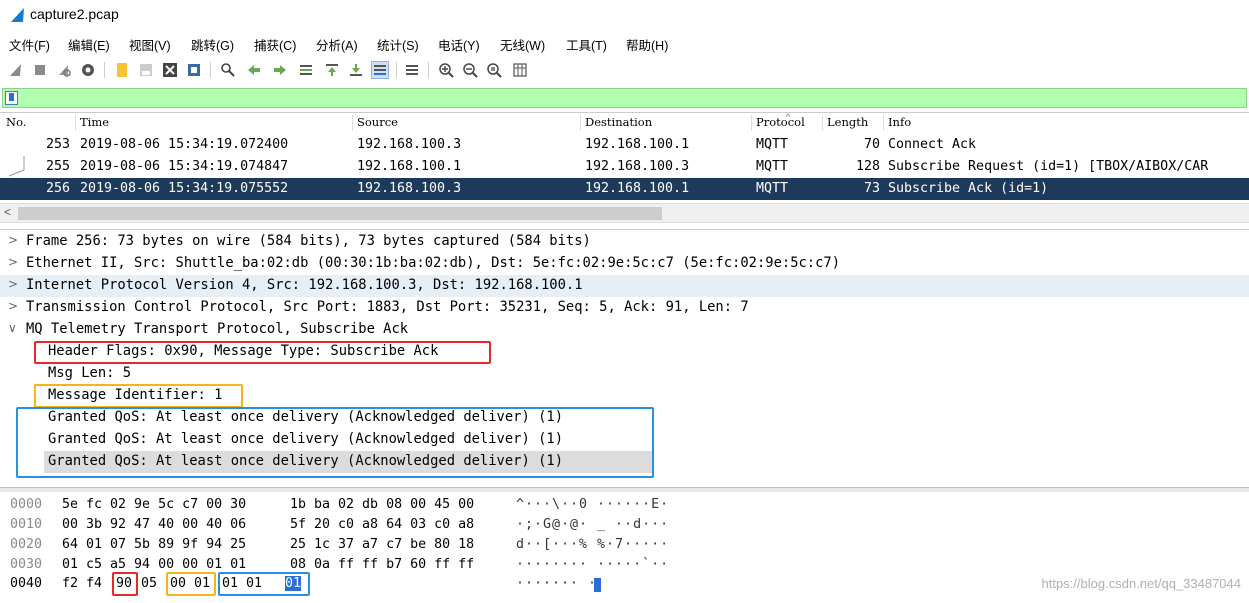 The width and height of the screenshot is (1249, 603). I want to click on menu-tools: 工具(T), so click(586, 44).